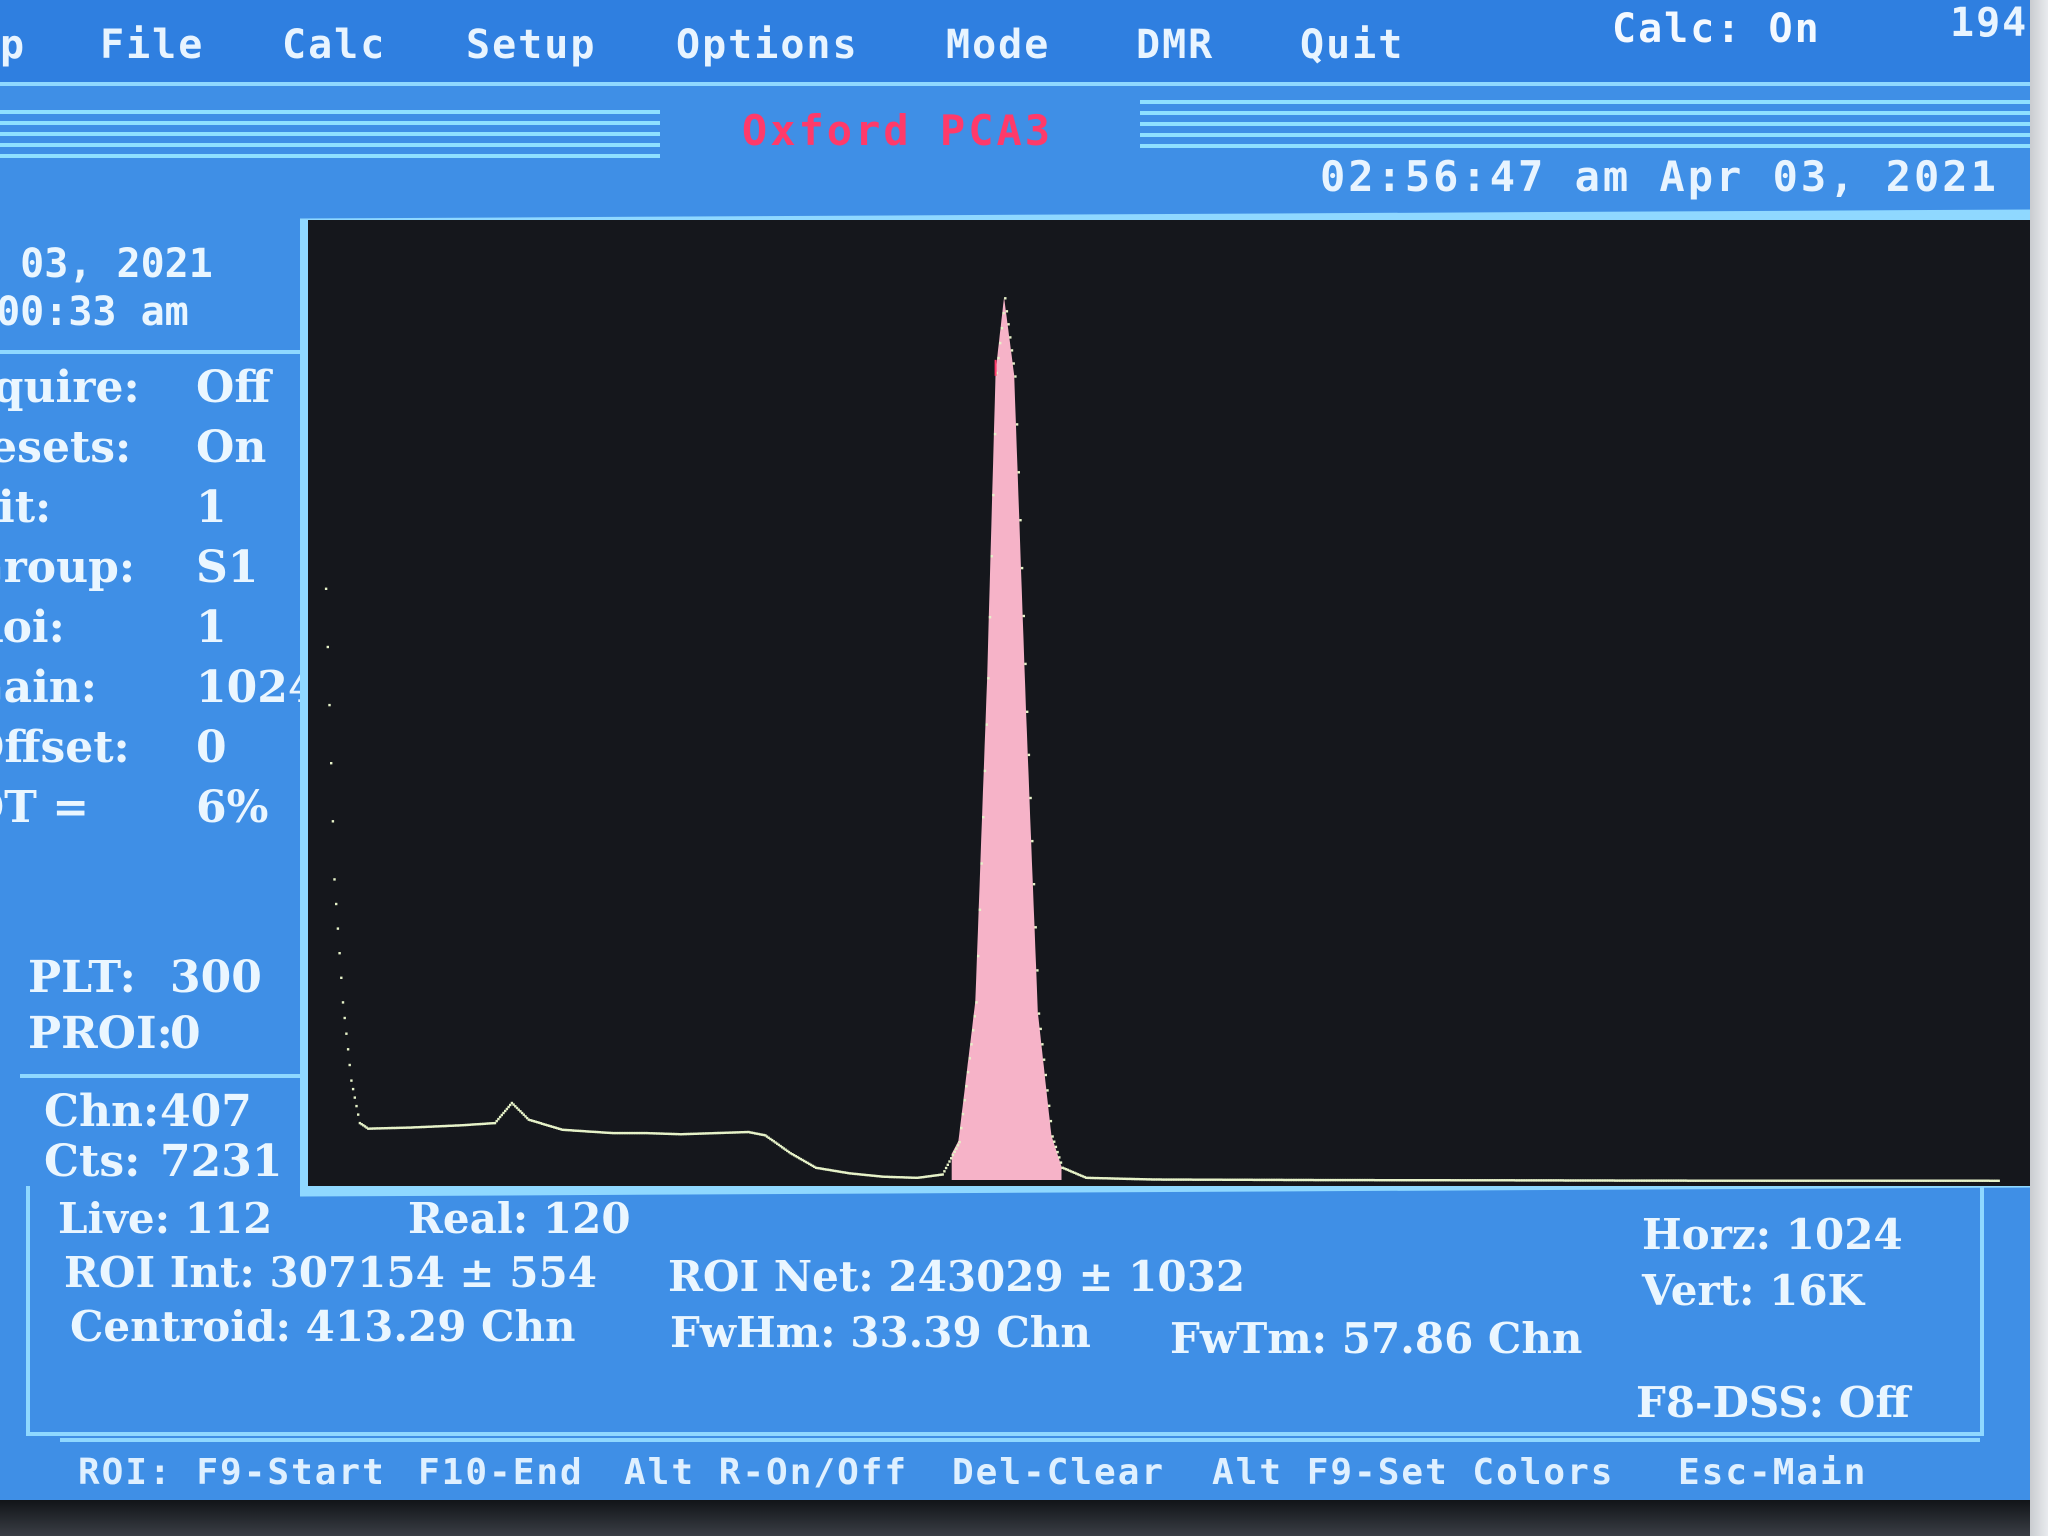  Describe the element at coordinates (1413, 1472) in the screenshot. I see `key-set-colors: Alt F9-Set Colors` at that location.